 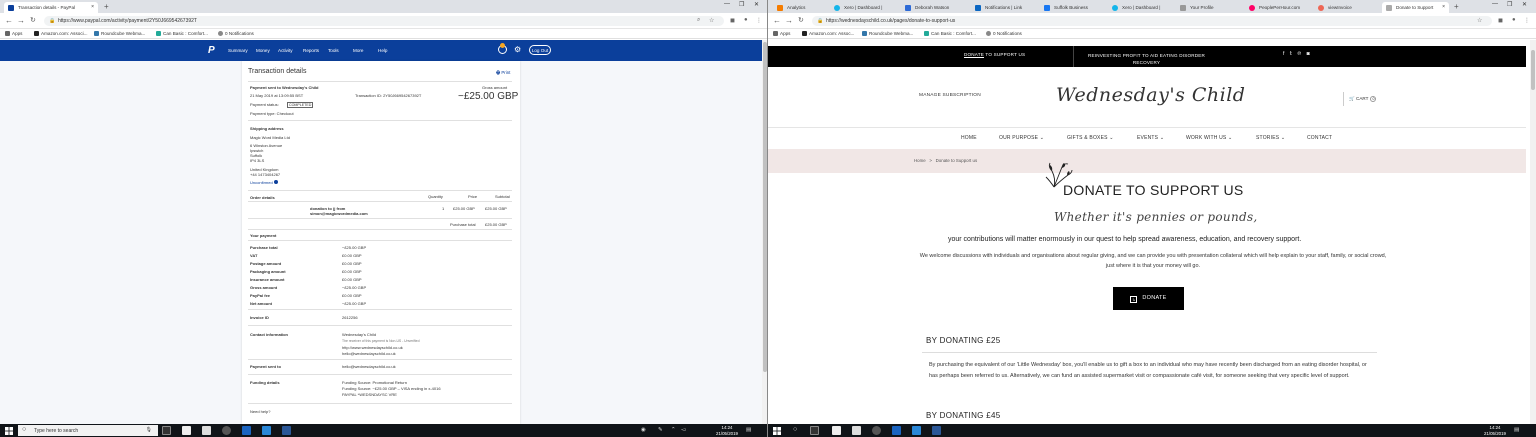 I want to click on menu-stories: STORIES ⌄, so click(x=1270, y=138).